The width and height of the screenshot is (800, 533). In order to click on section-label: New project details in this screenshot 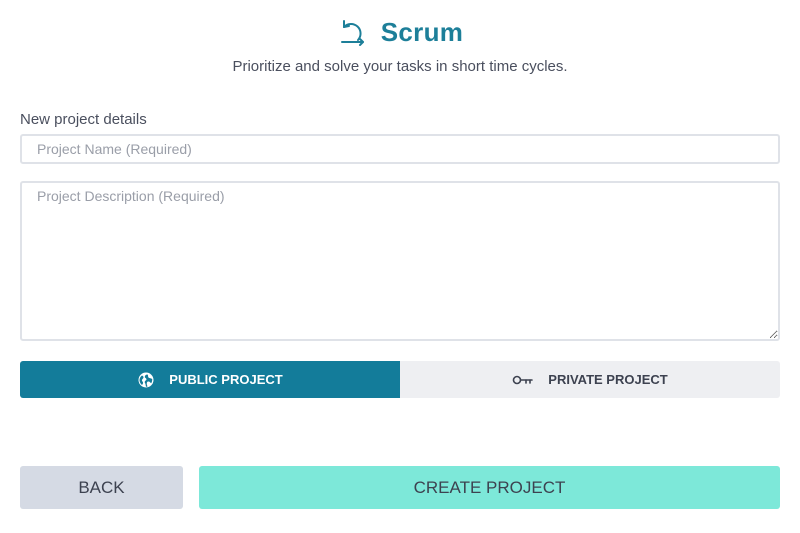, I will do `click(83, 119)`.